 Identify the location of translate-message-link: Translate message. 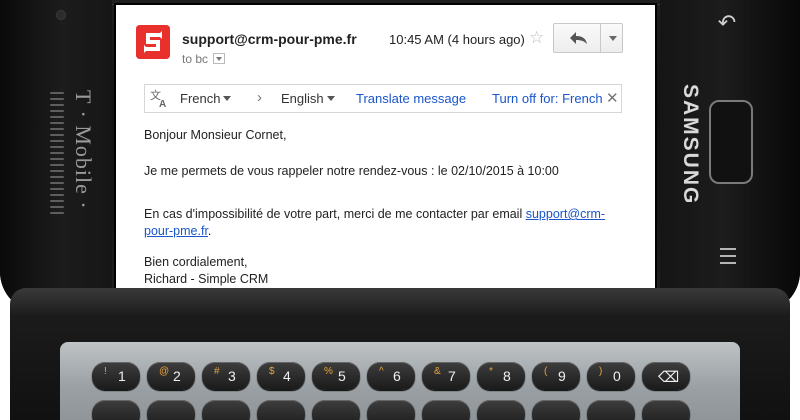
(411, 98).